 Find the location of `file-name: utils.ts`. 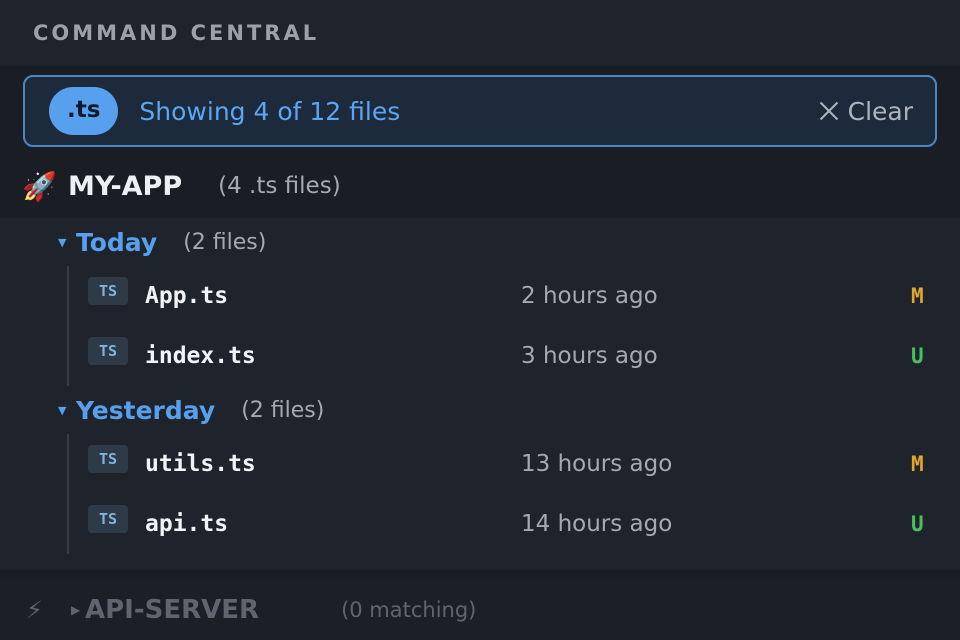

file-name: utils.ts is located at coordinates (200, 464).